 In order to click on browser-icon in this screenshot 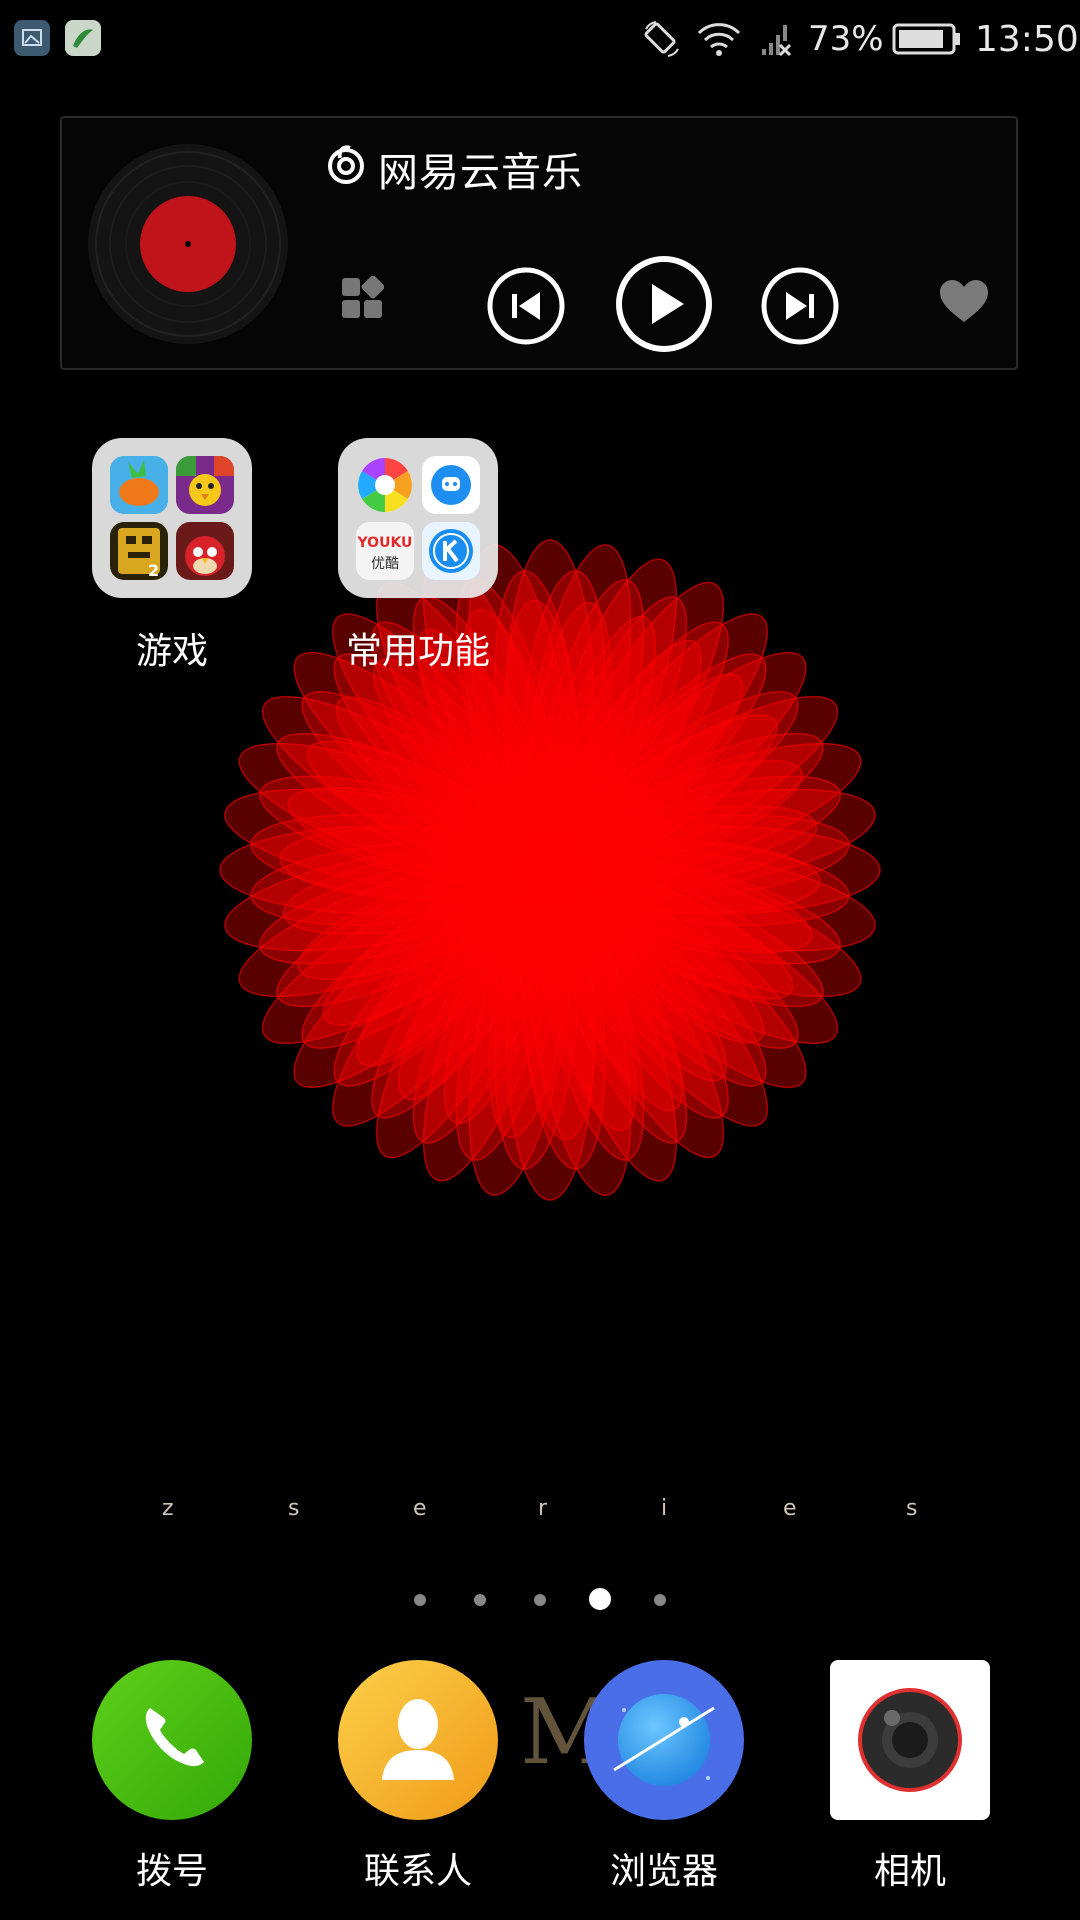, I will do `click(664, 1740)`.